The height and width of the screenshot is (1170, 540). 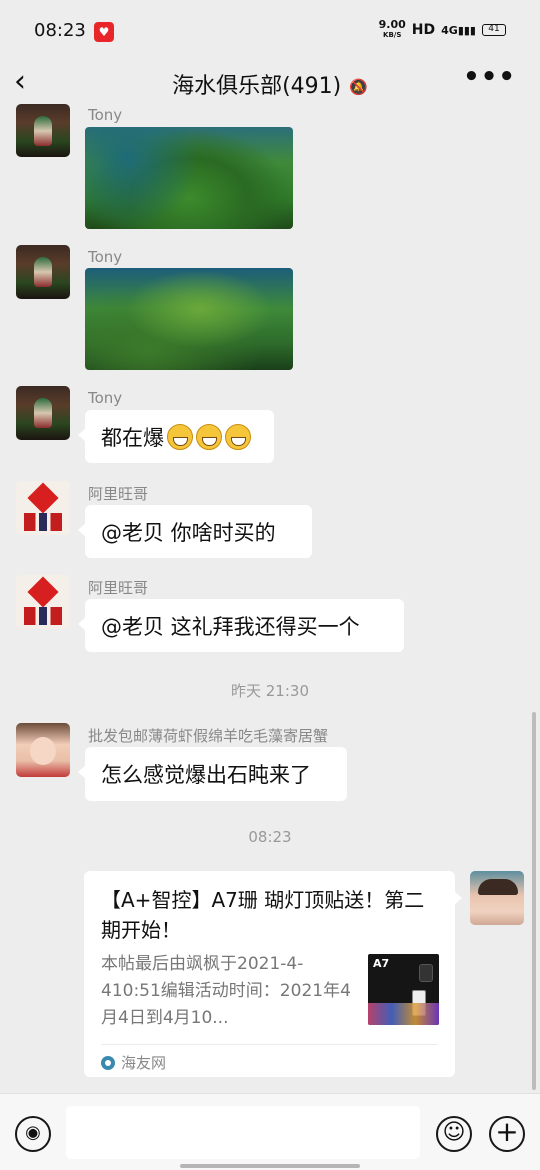 What do you see at coordinates (230, 626) in the screenshot?
I see `message-text: @老贝 这礼拜我还得买一个` at bounding box center [230, 626].